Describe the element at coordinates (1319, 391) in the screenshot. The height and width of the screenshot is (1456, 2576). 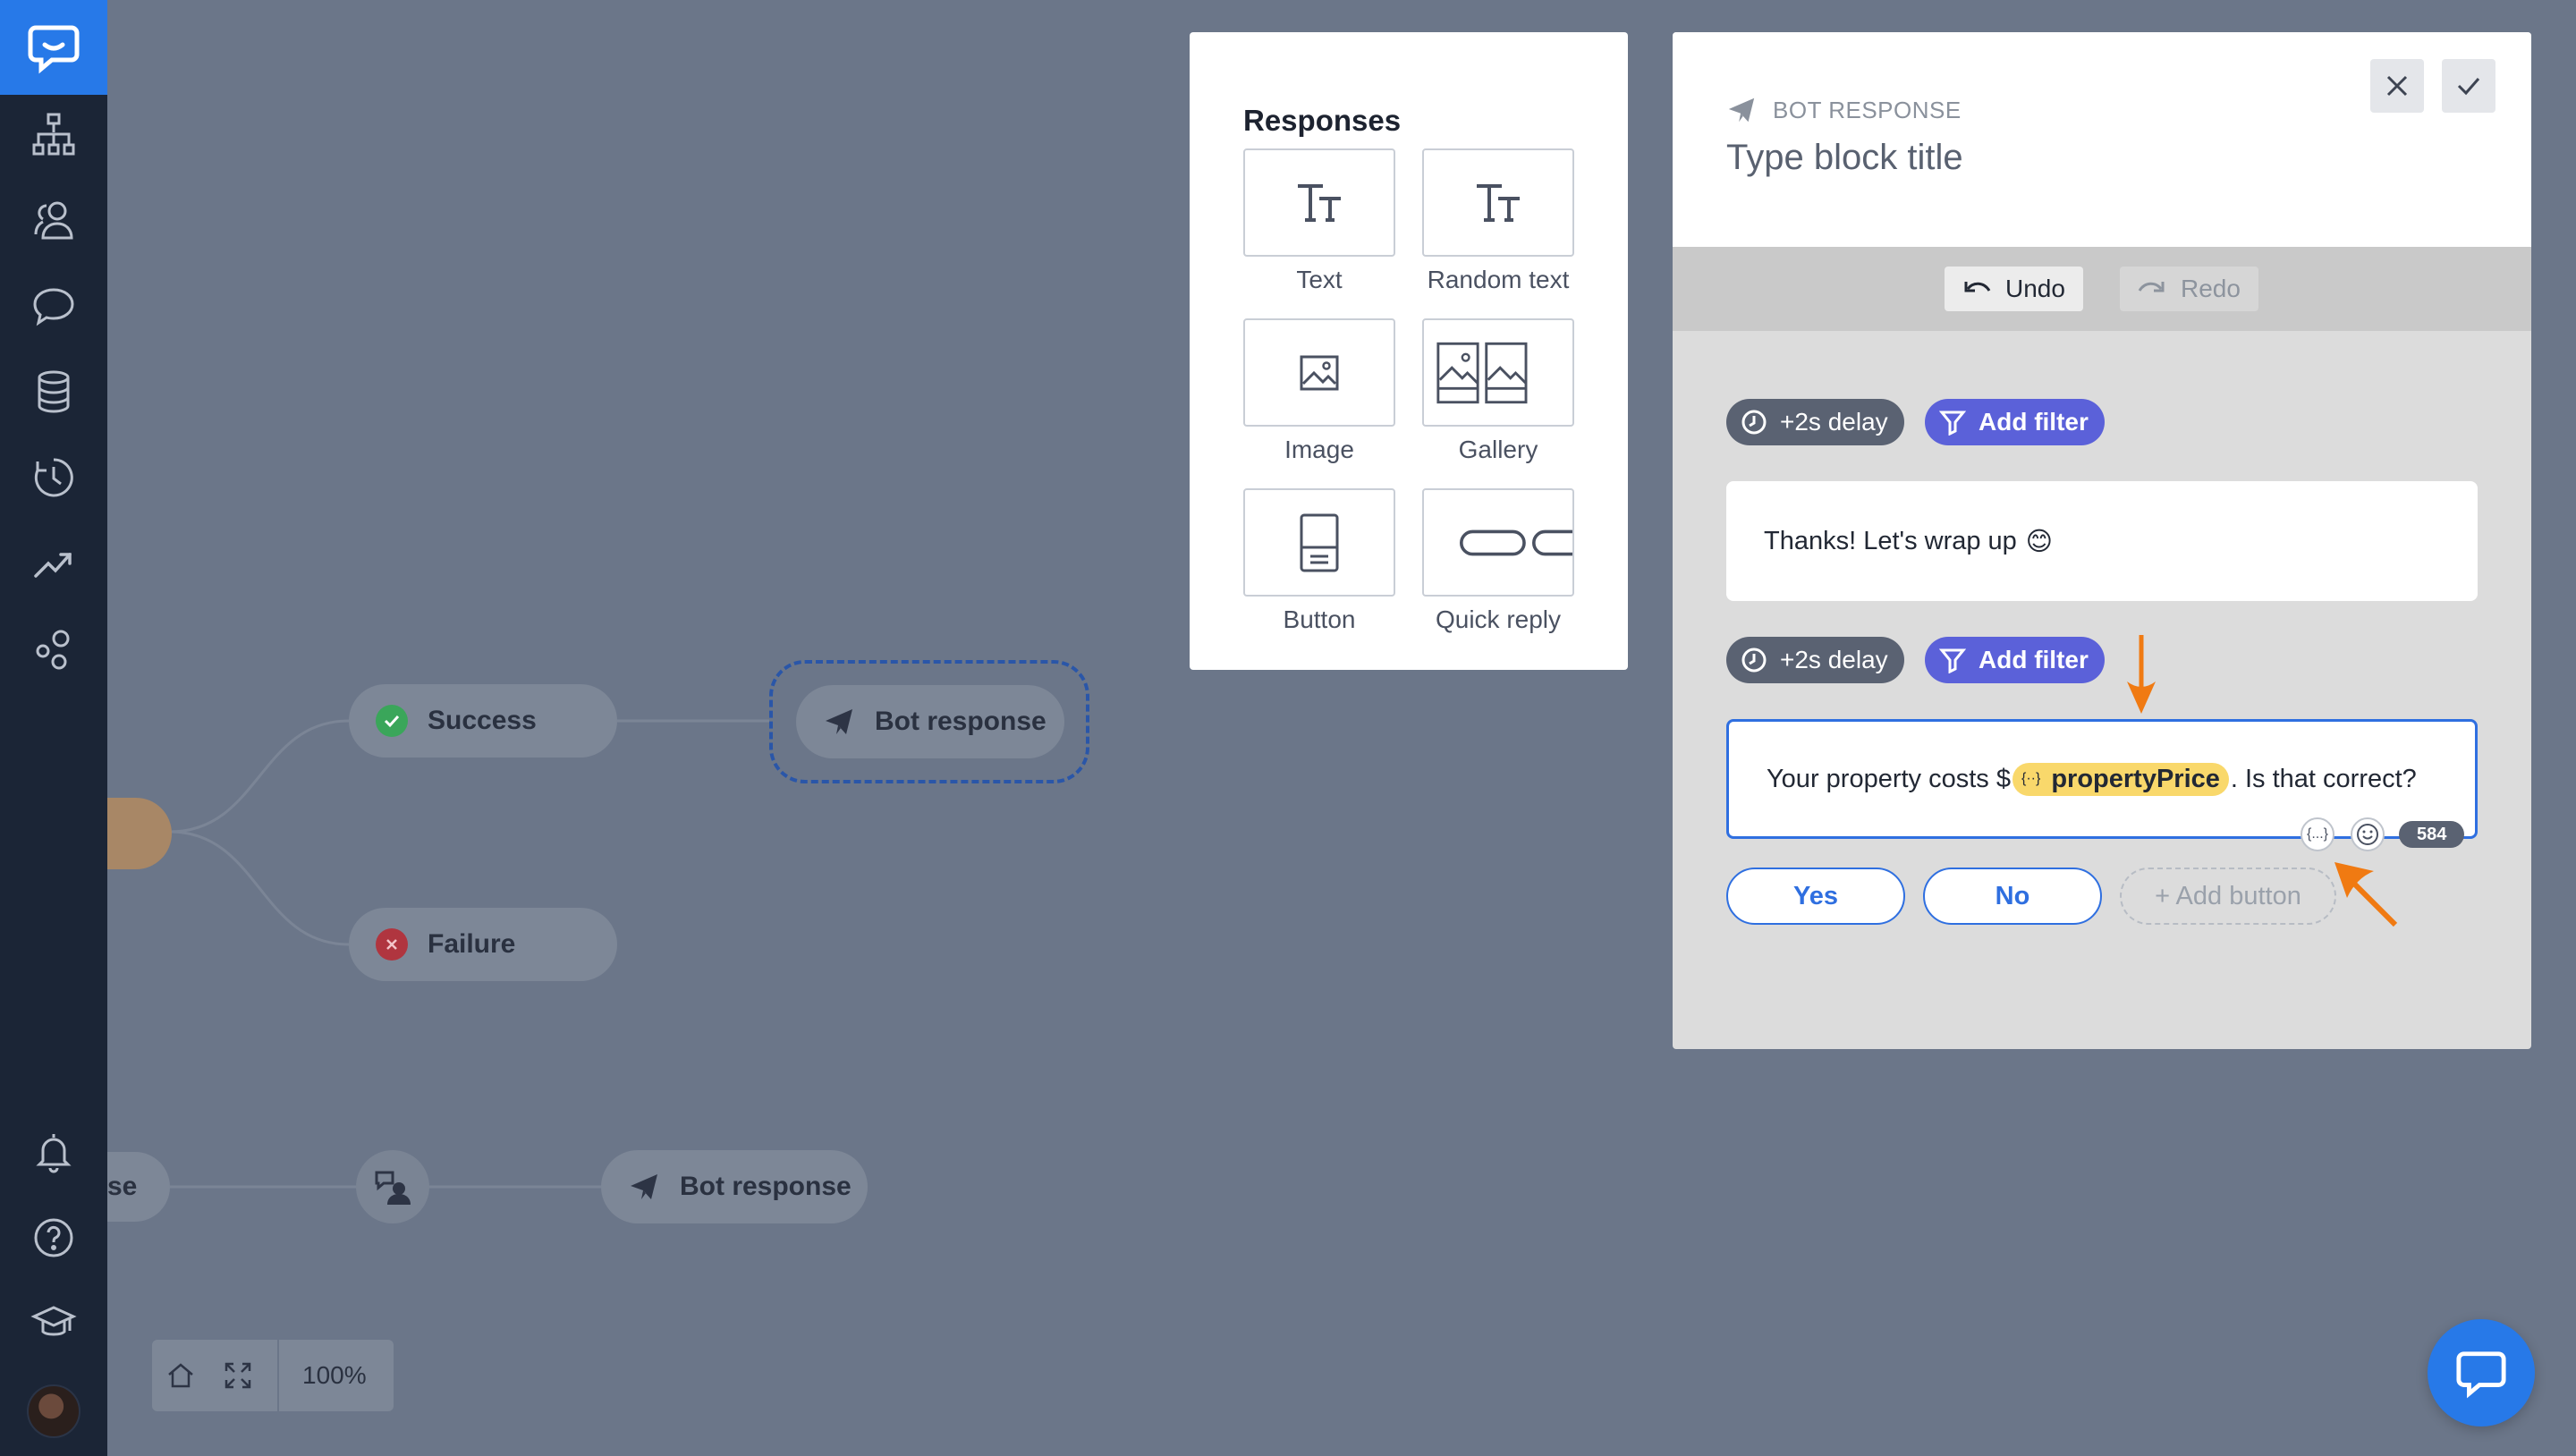
I see `response-option-image: Image` at that location.